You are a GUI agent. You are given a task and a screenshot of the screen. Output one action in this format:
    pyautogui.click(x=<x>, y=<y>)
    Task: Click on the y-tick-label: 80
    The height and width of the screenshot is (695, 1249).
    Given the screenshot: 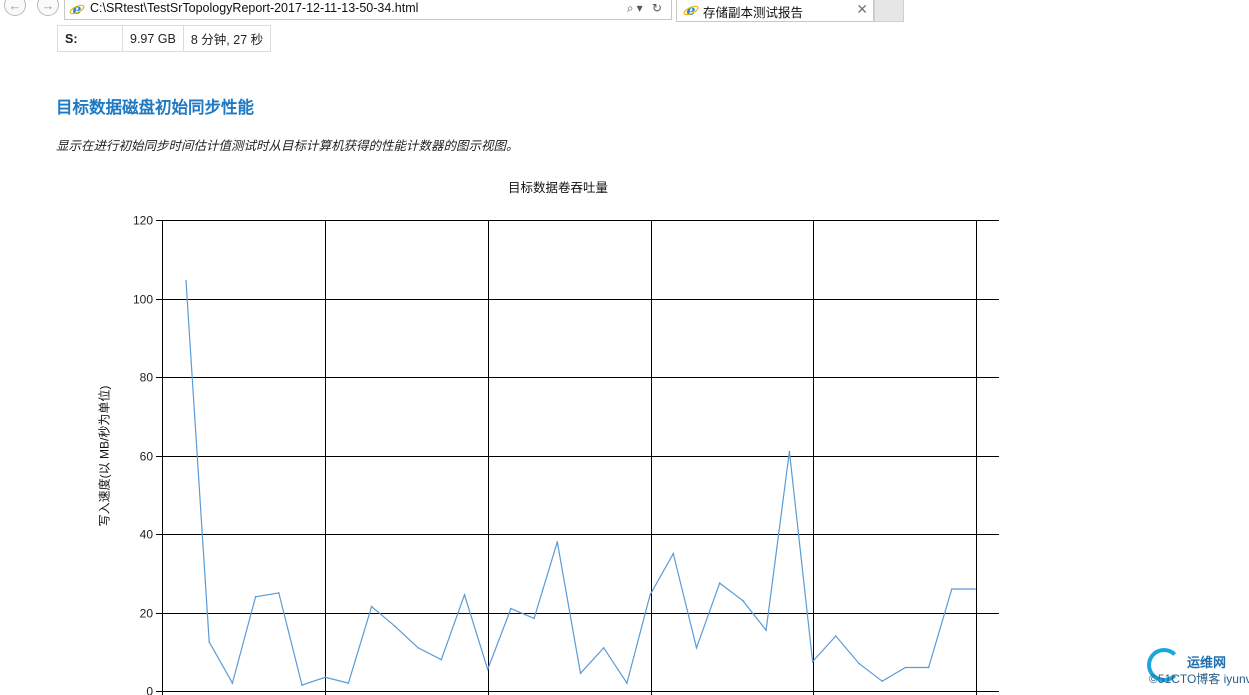 What is the action you would take?
    pyautogui.click(x=147, y=378)
    